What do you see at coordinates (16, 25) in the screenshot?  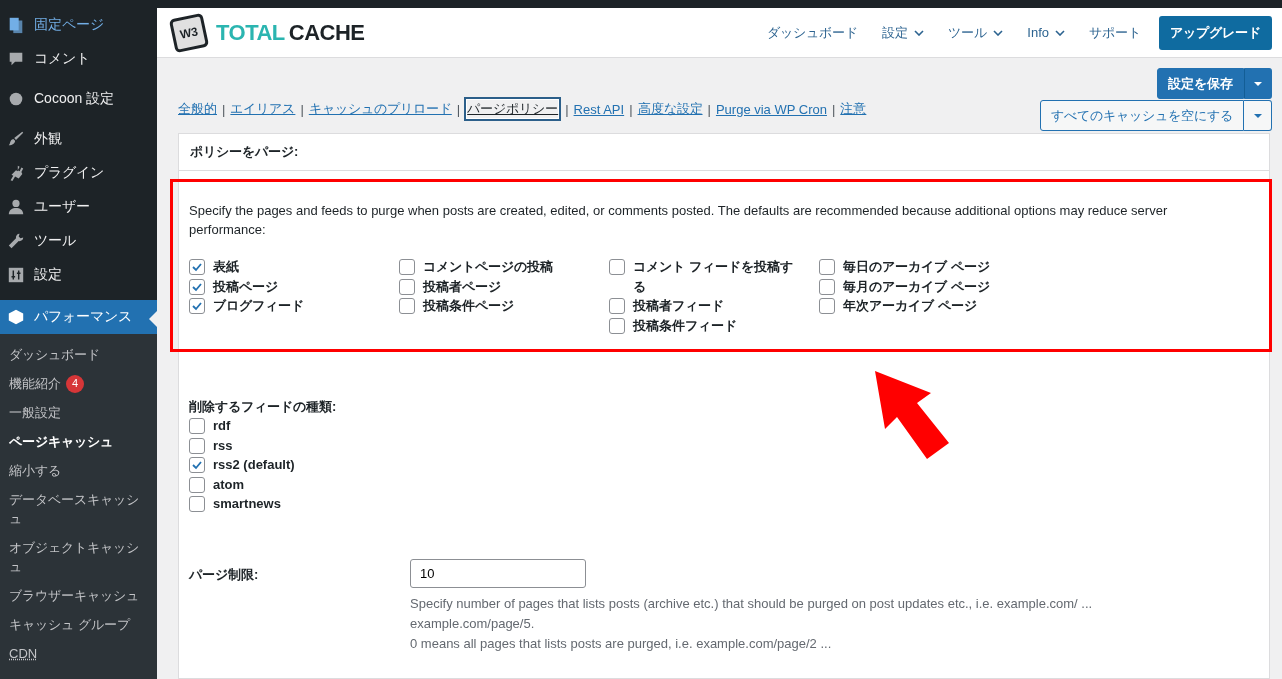 I see `pages-icon` at bounding box center [16, 25].